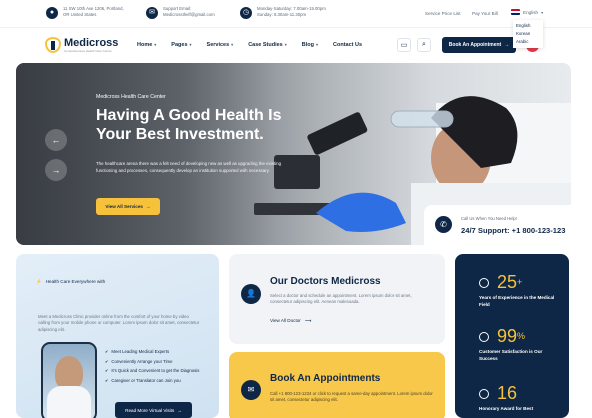 The image size is (592, 418). Describe the element at coordinates (443, 224) in the screenshot. I see `phone-icon: ✆` at that location.